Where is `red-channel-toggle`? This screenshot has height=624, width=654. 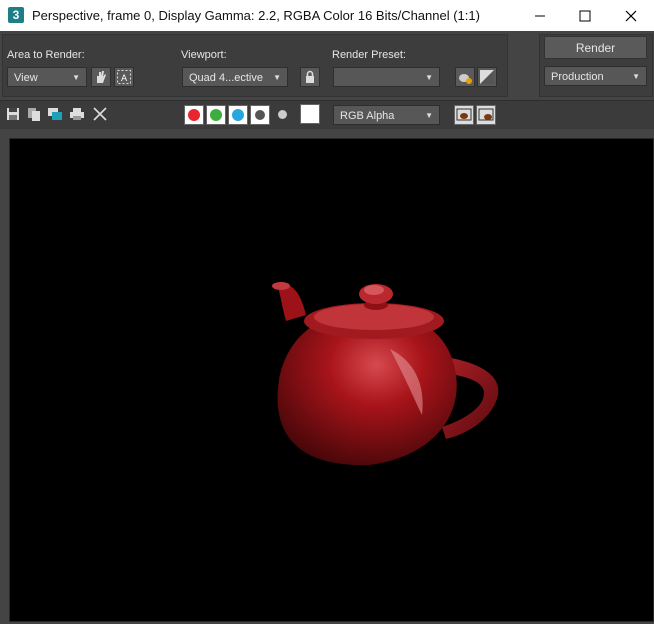
red-channel-toggle is located at coordinates (194, 115).